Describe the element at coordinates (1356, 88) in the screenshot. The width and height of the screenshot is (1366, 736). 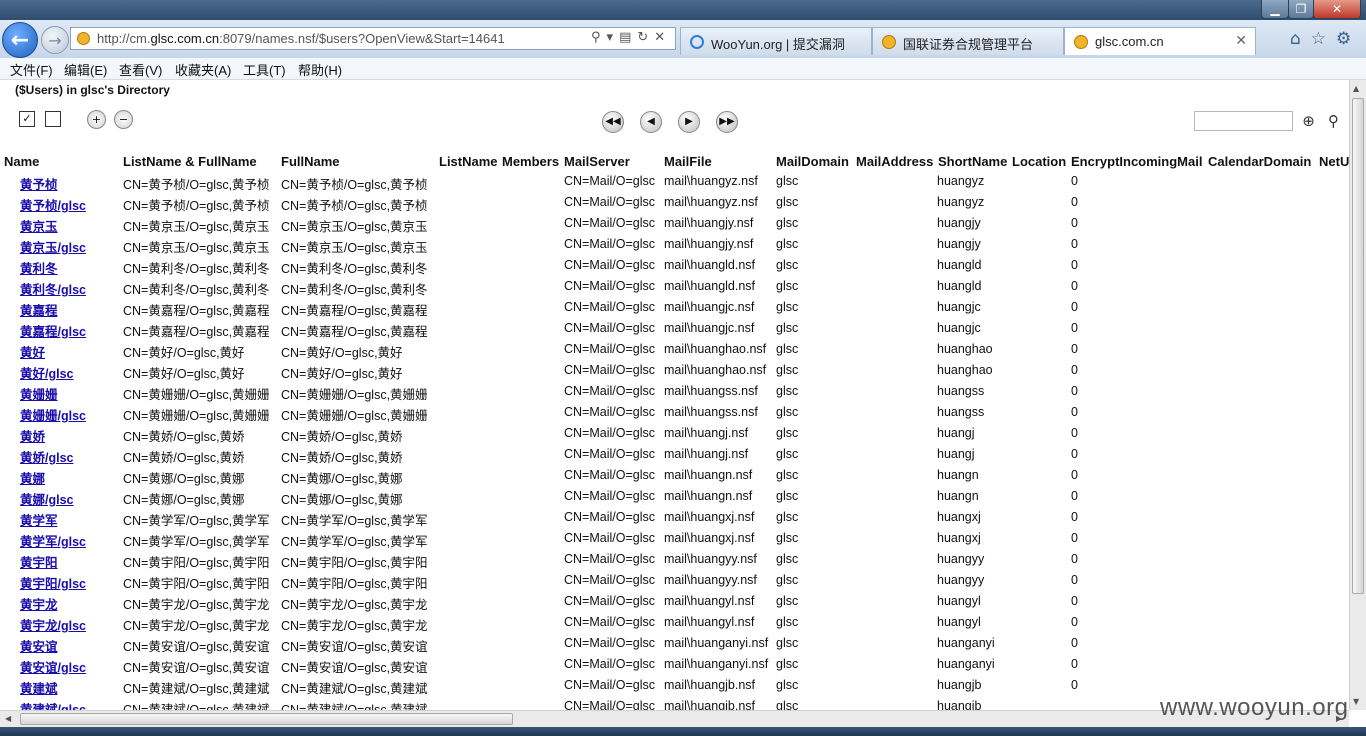
I see `scroll-up-arrow-icon: ▲` at that location.